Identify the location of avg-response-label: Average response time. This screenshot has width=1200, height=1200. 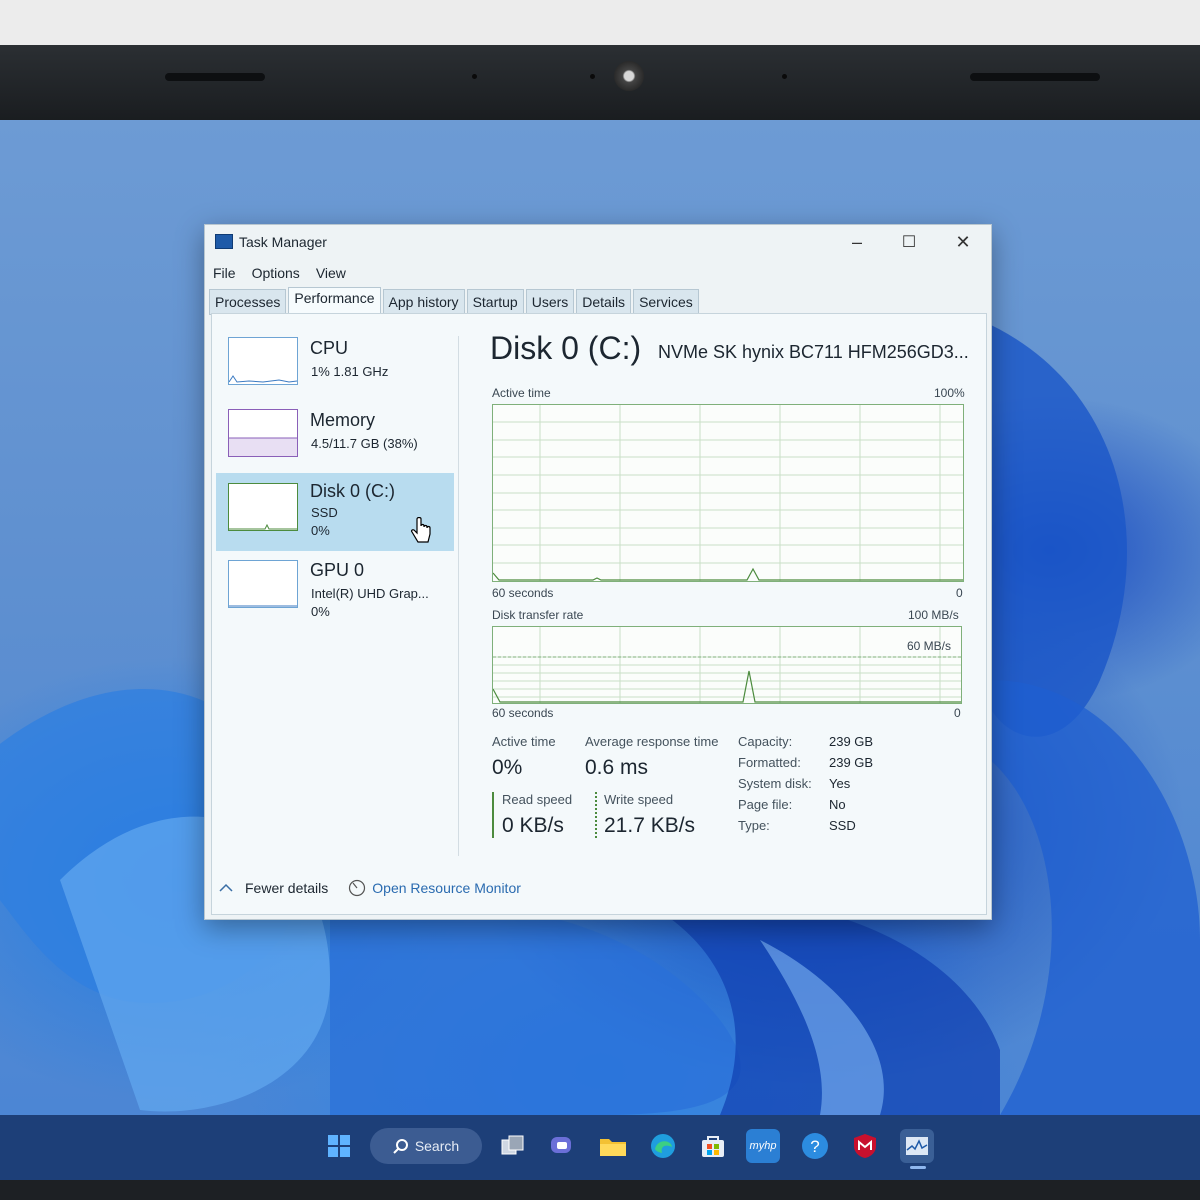
(652, 741).